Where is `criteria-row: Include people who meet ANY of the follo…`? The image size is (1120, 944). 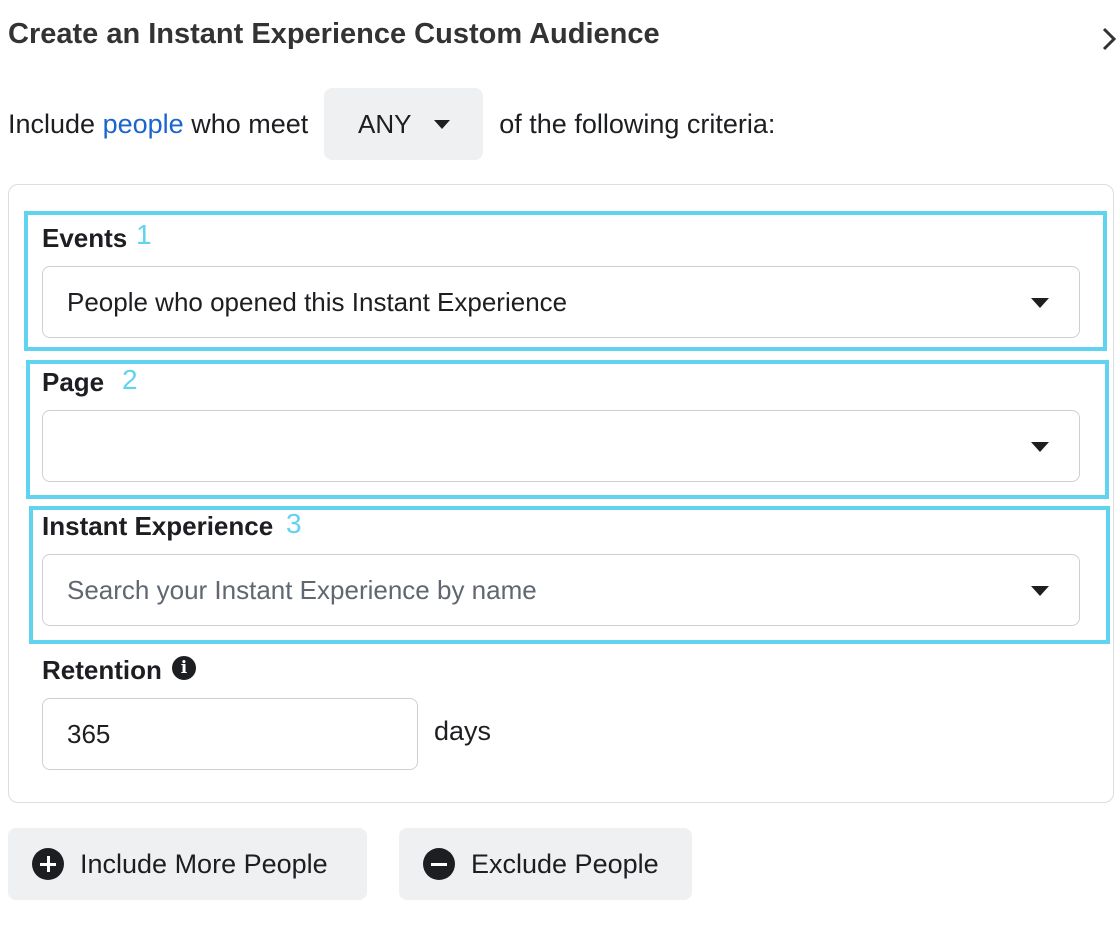 criteria-row: Include people who meet ANY of the follo… is located at coordinates (391, 124).